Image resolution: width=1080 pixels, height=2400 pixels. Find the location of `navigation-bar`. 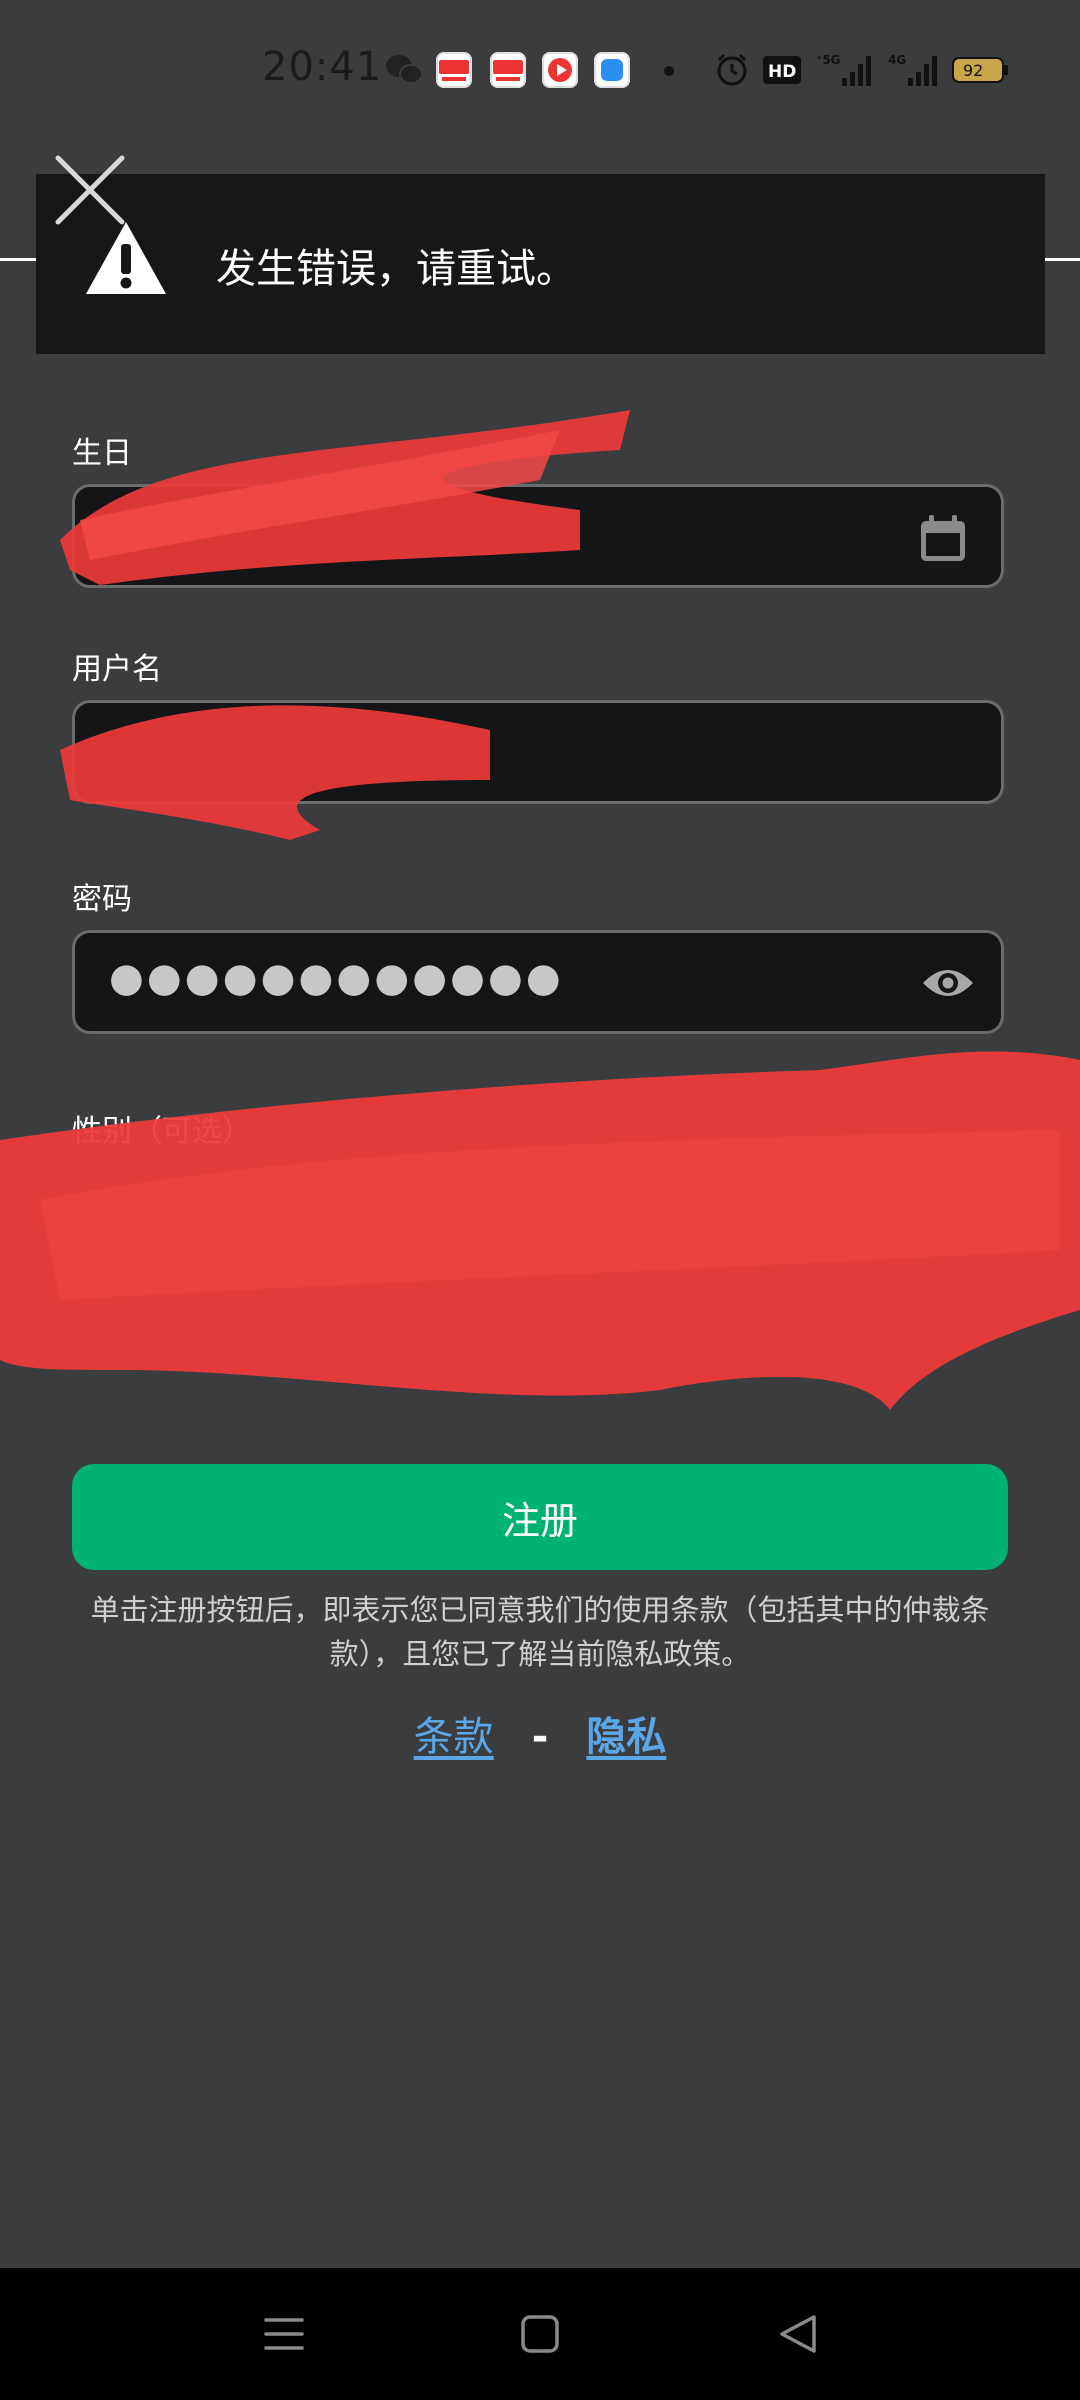

navigation-bar is located at coordinates (540, 2334).